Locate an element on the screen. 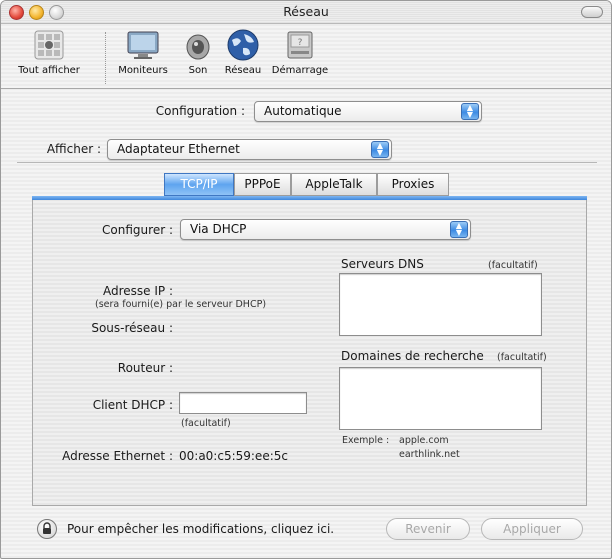 The image size is (612, 559). title-bar: Réseau is located at coordinates (306, 12).